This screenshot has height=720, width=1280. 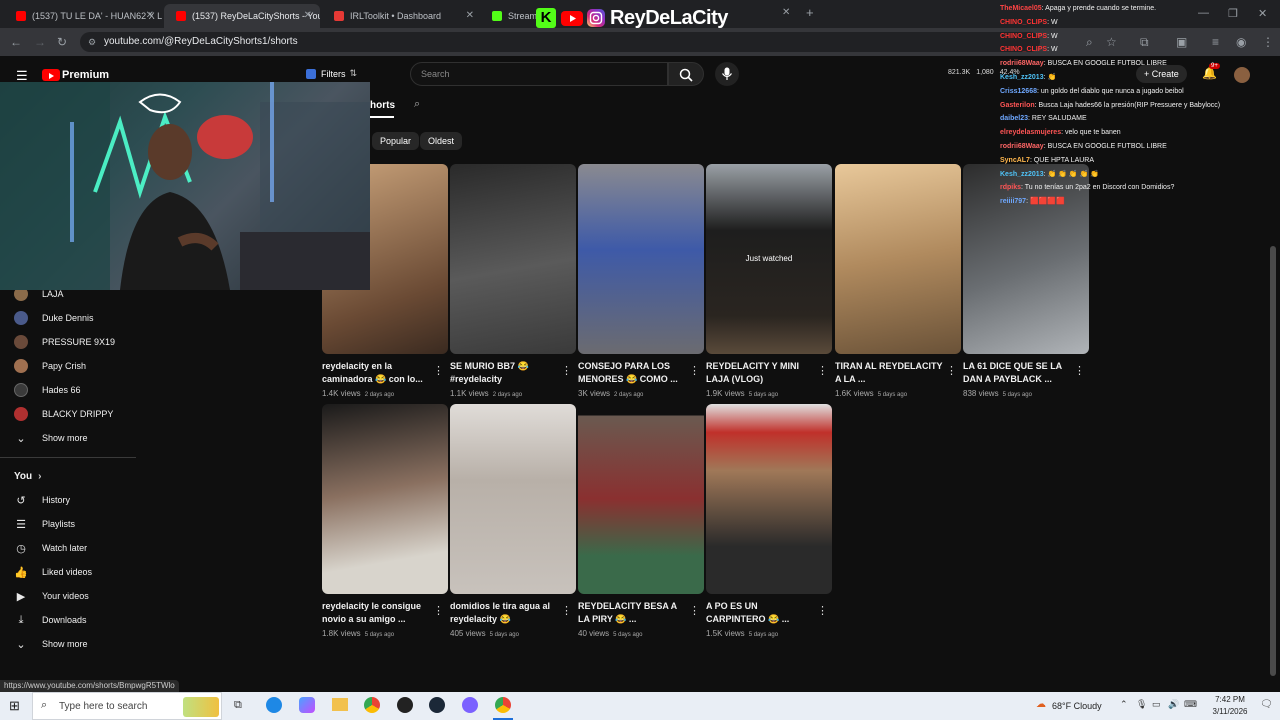 I want to click on weather-text: 68°F Cloudy, so click(x=1077, y=706).